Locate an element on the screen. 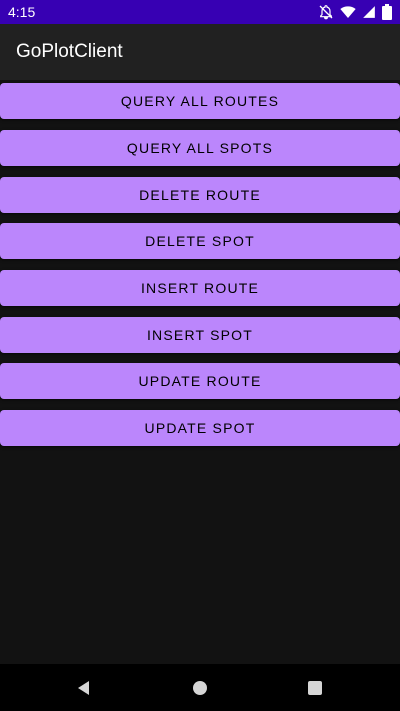  cellular-signal-icon is located at coordinates (369, 12).